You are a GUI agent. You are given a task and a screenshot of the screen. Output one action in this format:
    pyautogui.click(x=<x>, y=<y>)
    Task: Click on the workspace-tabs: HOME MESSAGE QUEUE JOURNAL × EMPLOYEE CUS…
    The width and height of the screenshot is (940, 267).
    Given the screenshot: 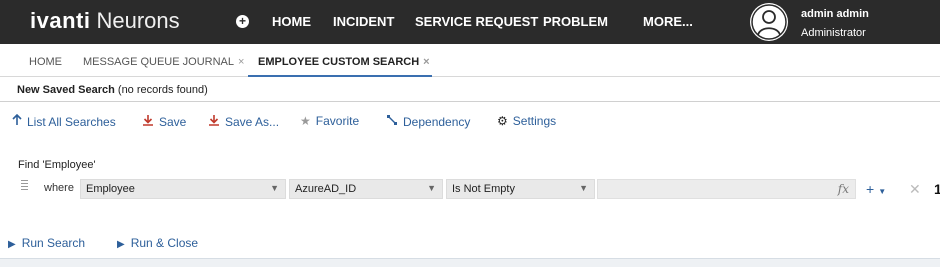 What is the action you would take?
    pyautogui.click(x=470, y=60)
    